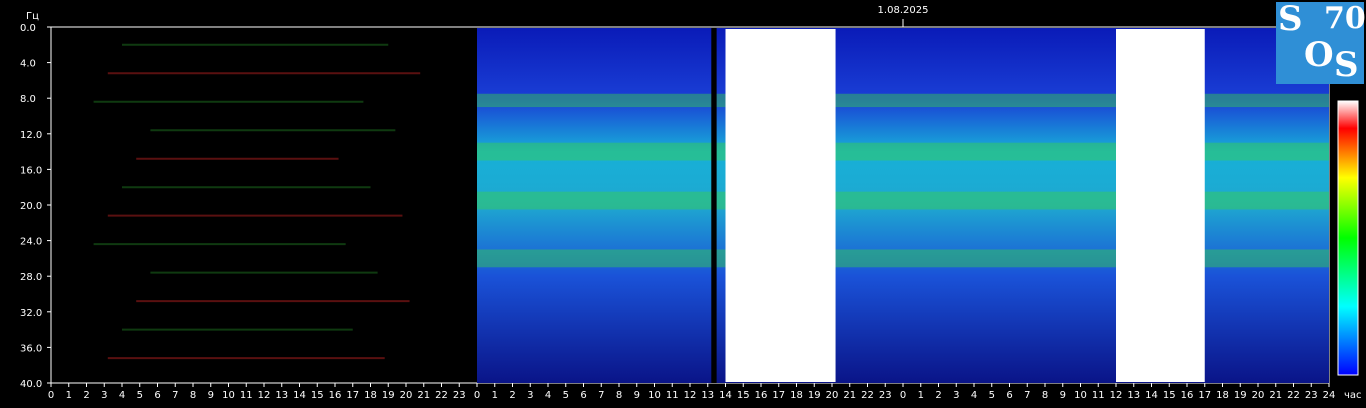  I want to click on x-tick-label: 24, so click(1329, 395).